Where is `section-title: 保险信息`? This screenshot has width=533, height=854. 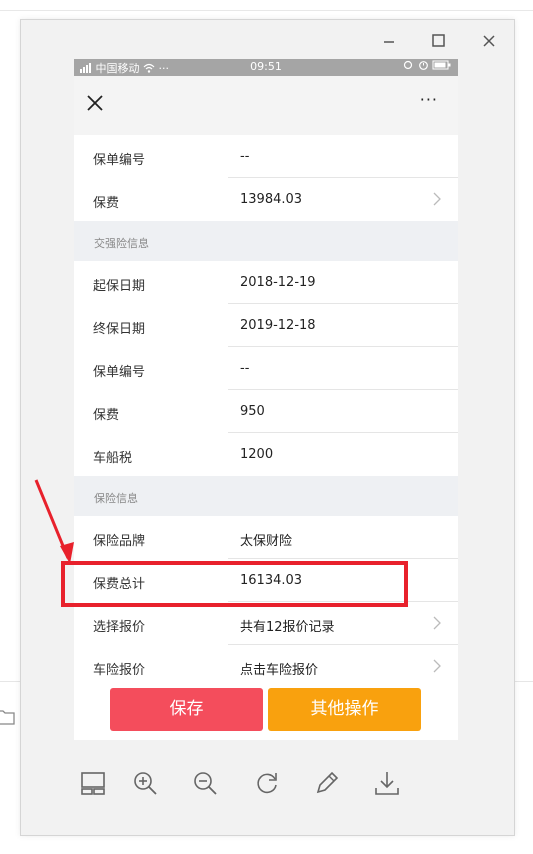 section-title: 保险信息 is located at coordinates (116, 498).